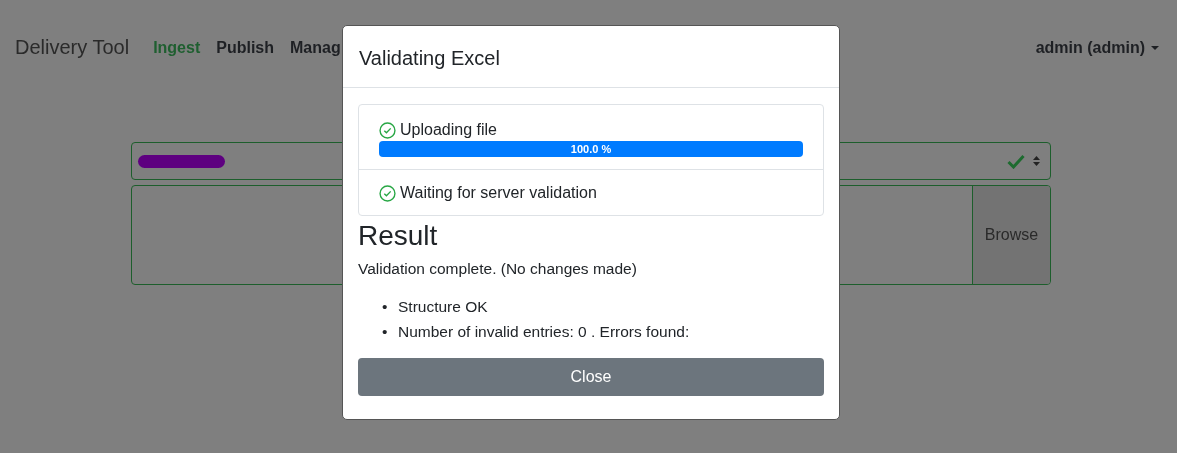 Image resolution: width=1177 pixels, height=453 pixels. Describe the element at coordinates (398, 236) in the screenshot. I see `result-heading: Result` at that location.